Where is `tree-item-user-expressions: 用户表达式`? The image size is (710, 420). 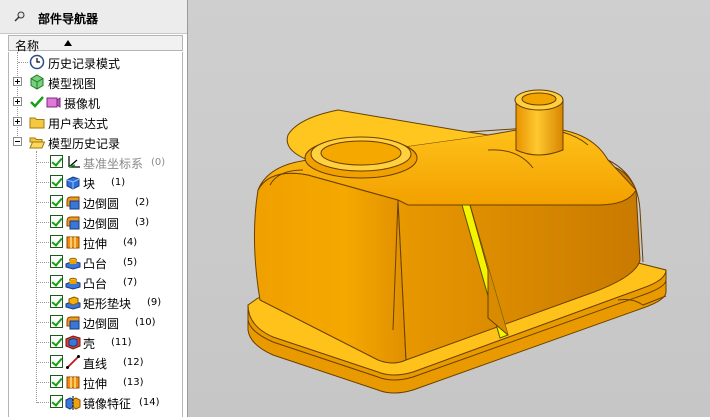 tree-item-user-expressions: 用户表达式 is located at coordinates (95, 122).